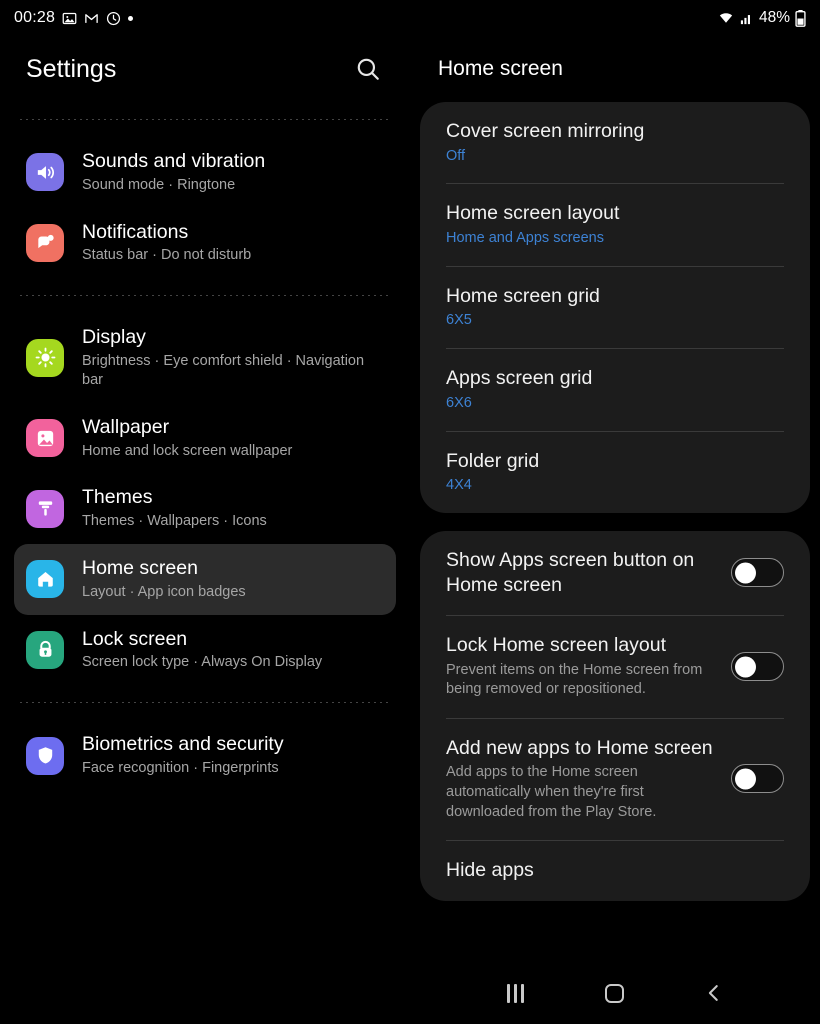 Image resolution: width=820 pixels, height=1024 pixels. I want to click on sidebar-item-label: Lock screen, so click(135, 638).